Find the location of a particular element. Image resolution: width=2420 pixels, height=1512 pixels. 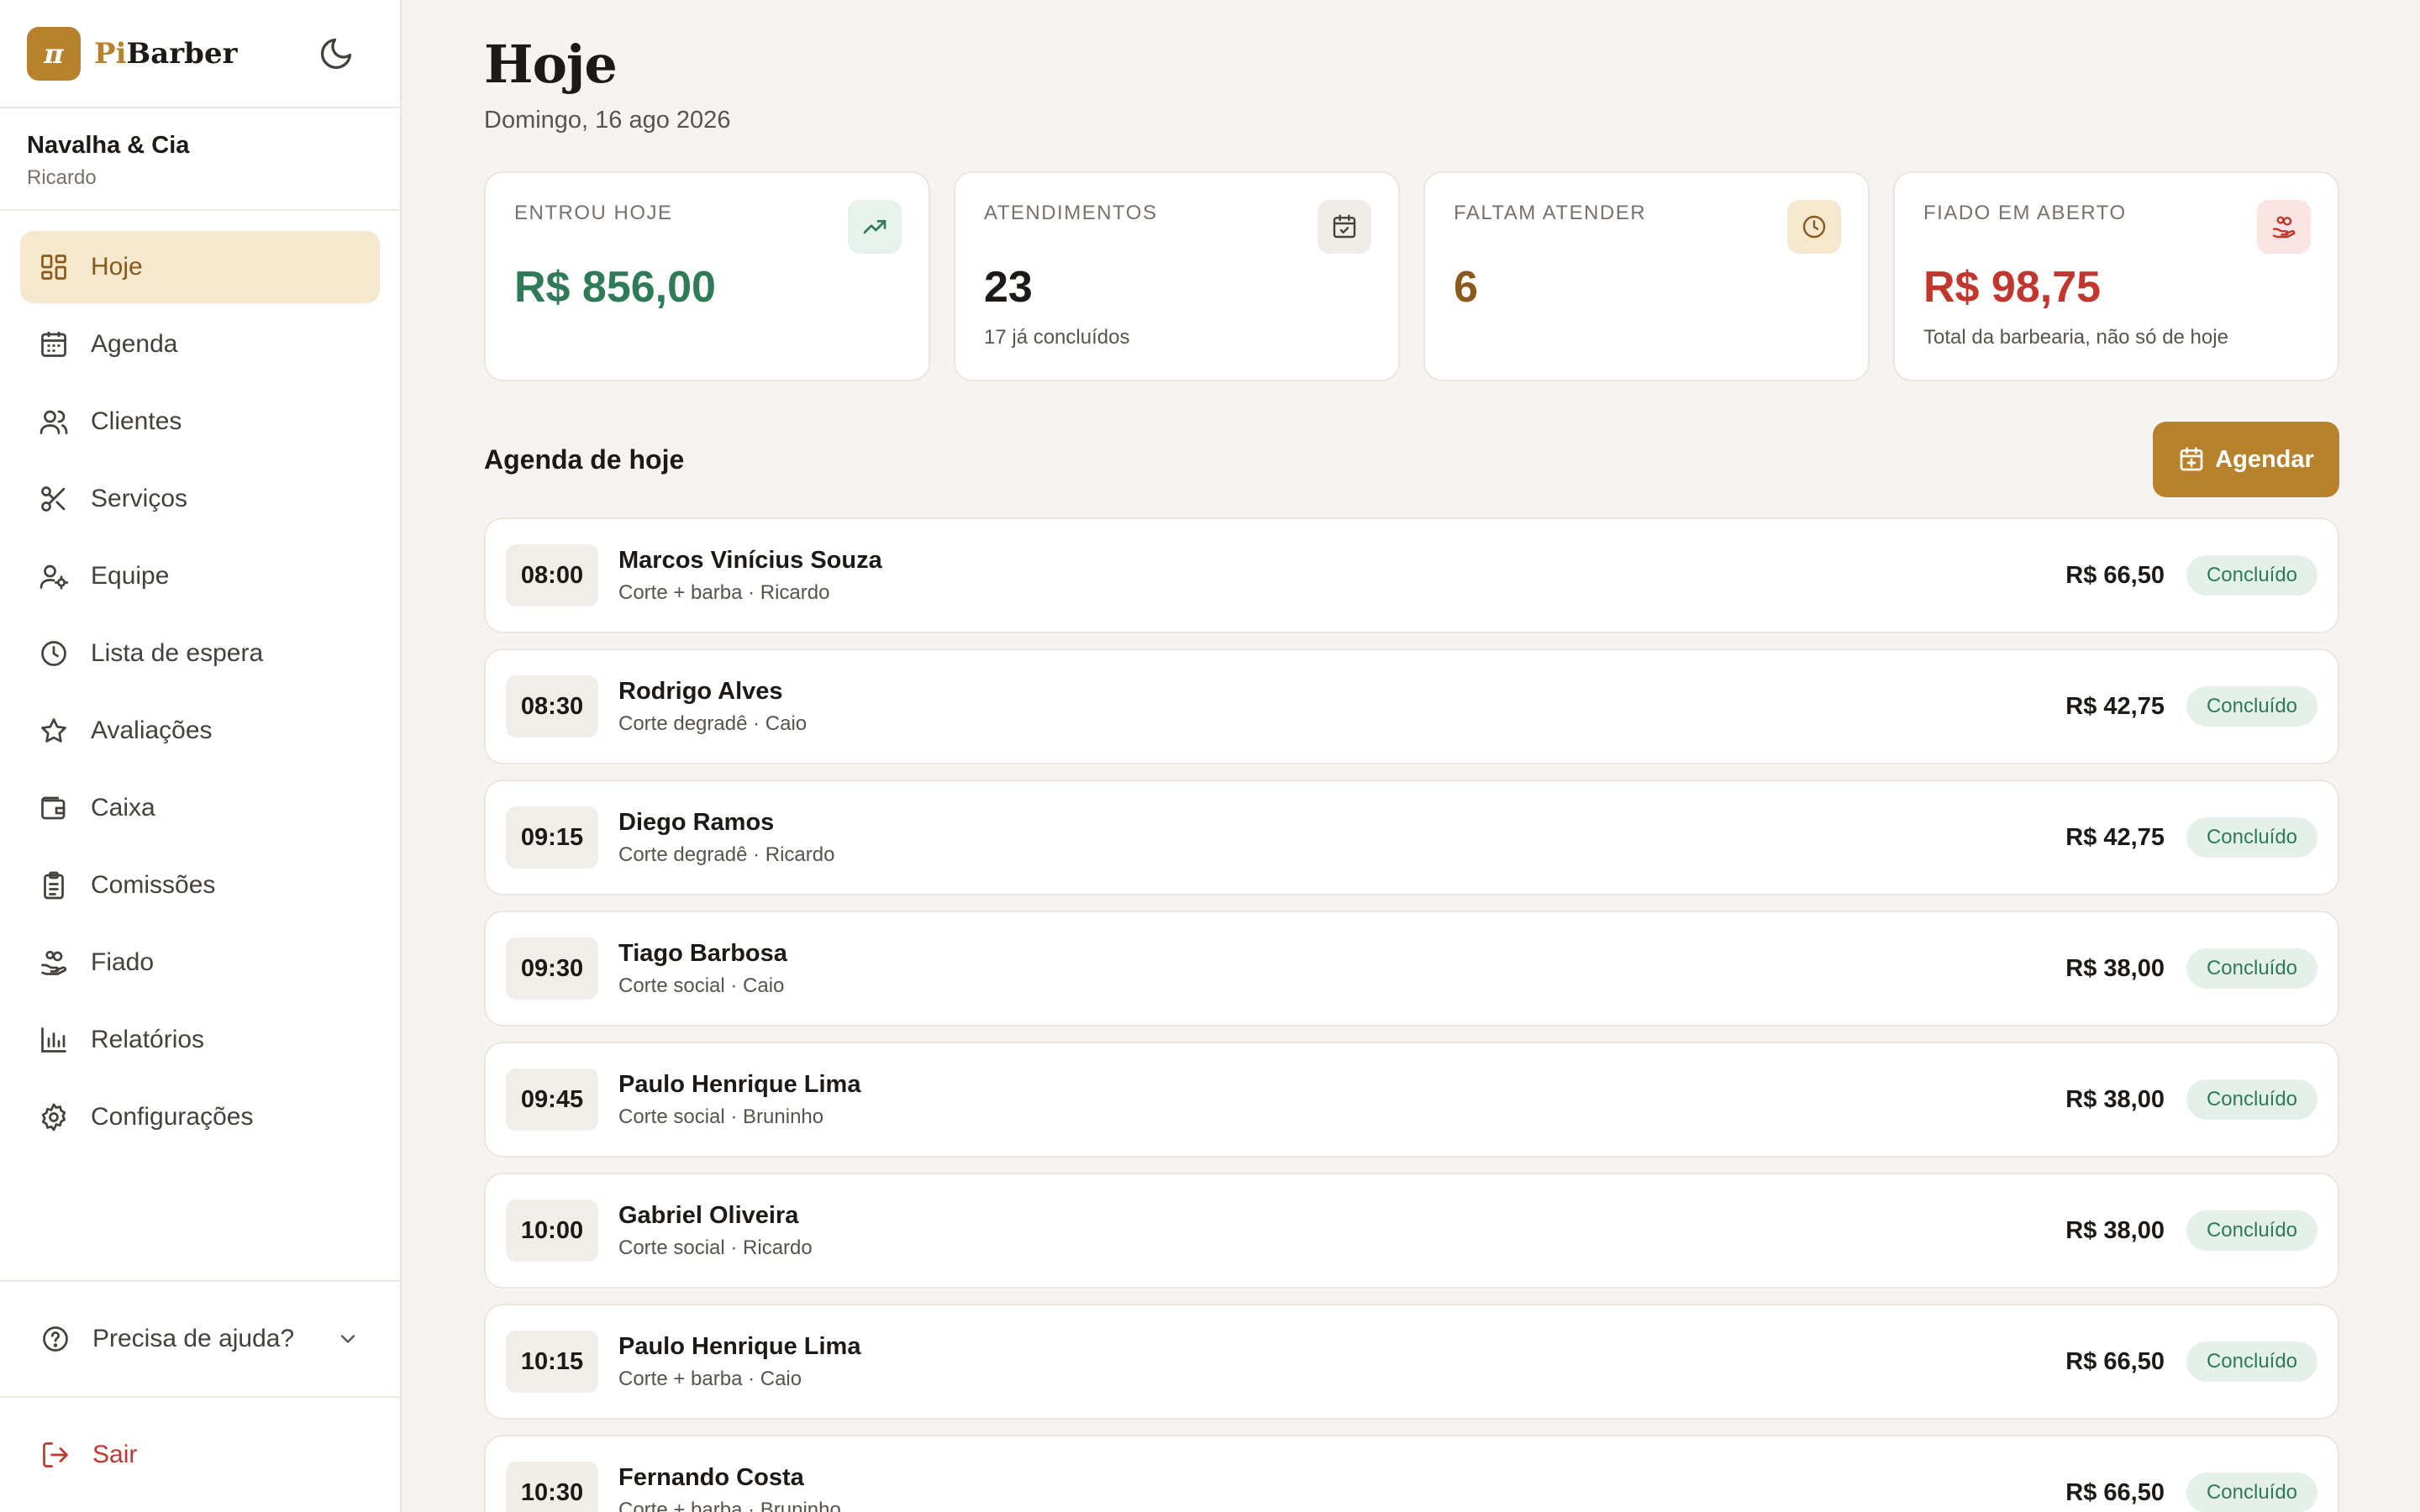

appointment-time: 10:30 is located at coordinates (552, 1487).